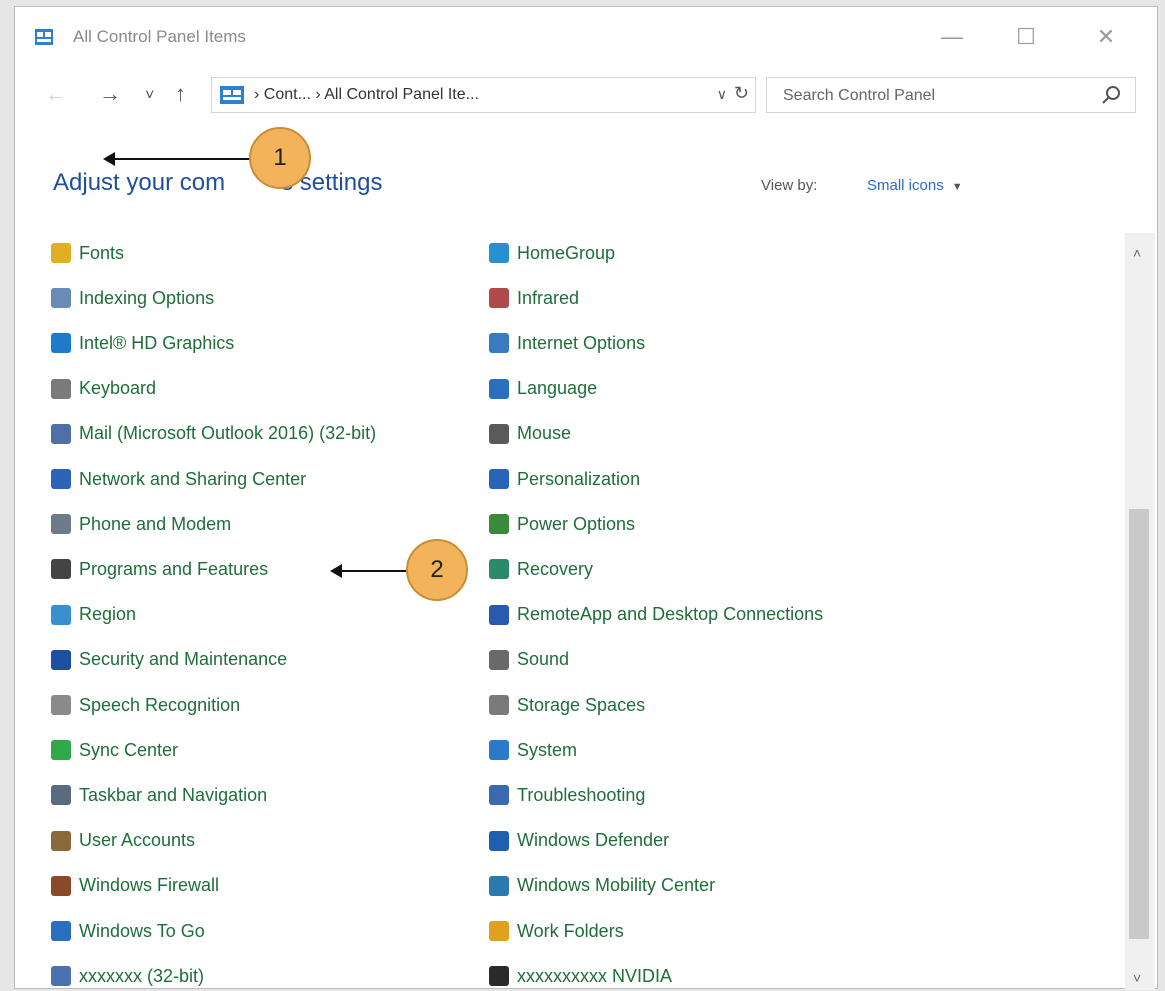  Describe the element at coordinates (141, 524) in the screenshot. I see `list-item: Phone and Modem` at that location.